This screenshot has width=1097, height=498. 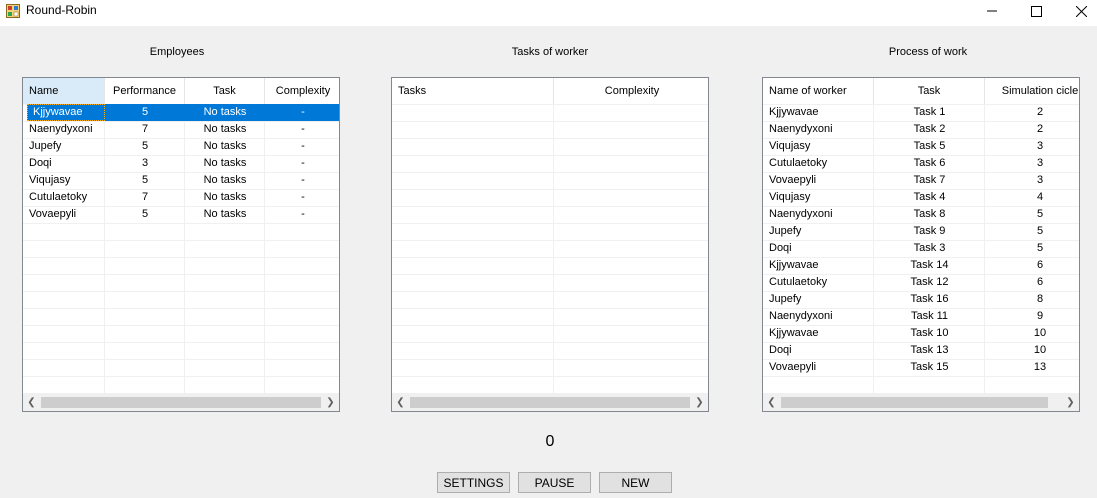 I want to click on table-cell: Jupefy, so click(x=785, y=231).